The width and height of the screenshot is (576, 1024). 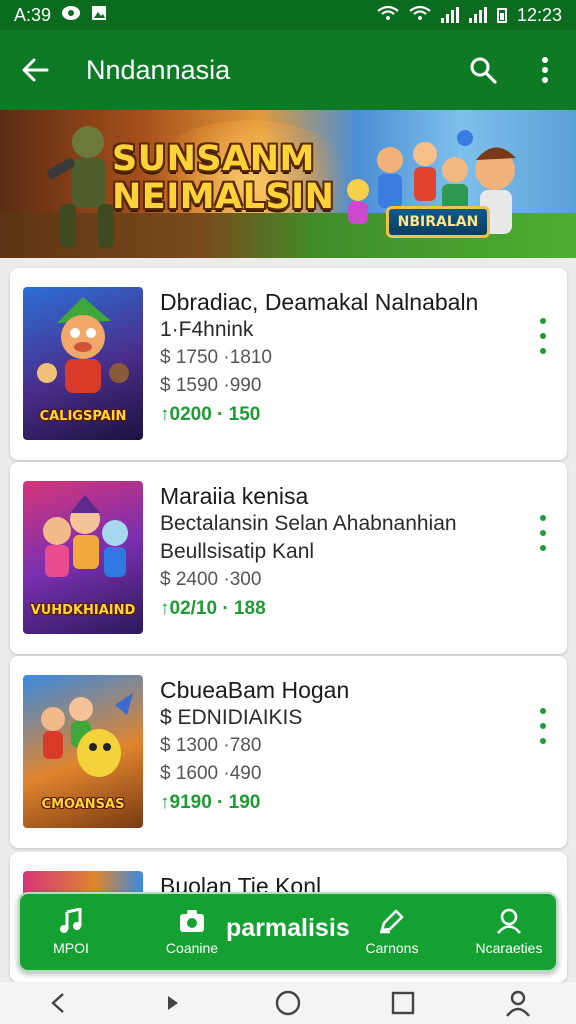 I want to click on item-title: Maraiia kenisa, so click(x=234, y=496).